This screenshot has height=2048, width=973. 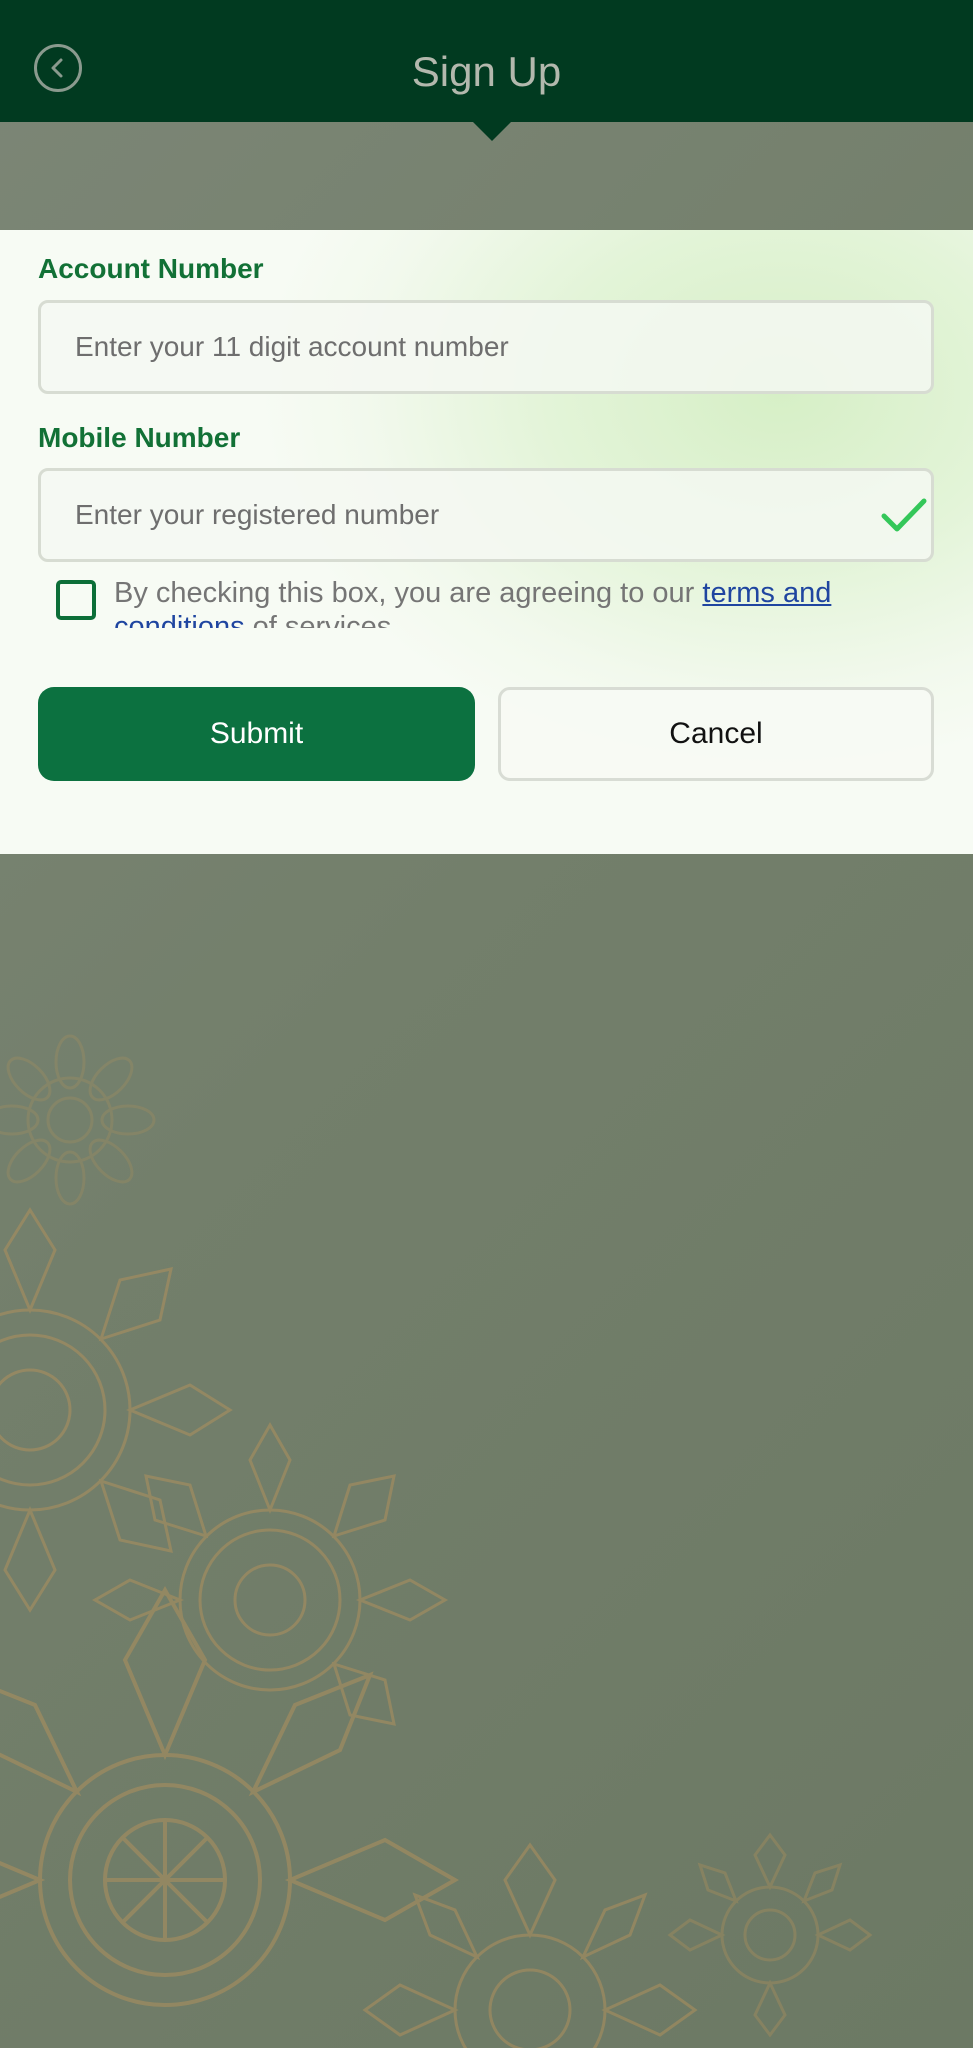 What do you see at coordinates (486, 71) in the screenshot?
I see `page-title: Sign Up` at bounding box center [486, 71].